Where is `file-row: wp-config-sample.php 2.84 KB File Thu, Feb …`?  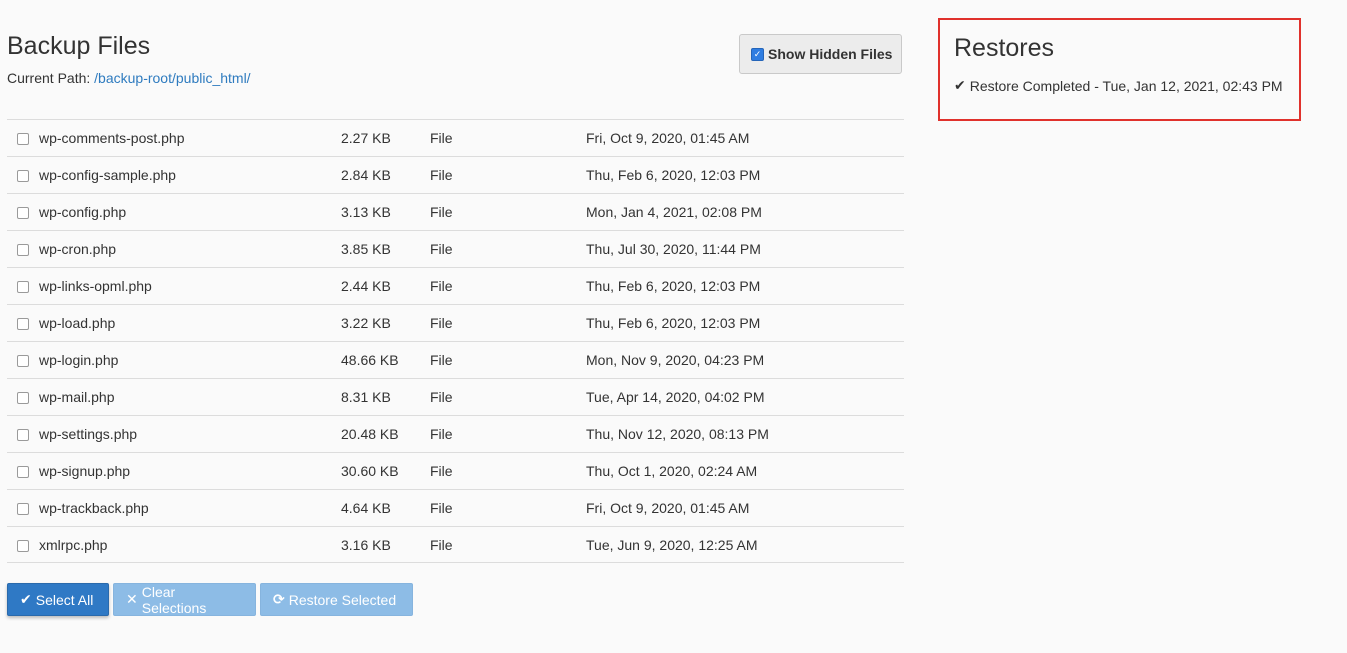 file-row: wp-config-sample.php 2.84 KB File Thu, Feb … is located at coordinates (455, 174).